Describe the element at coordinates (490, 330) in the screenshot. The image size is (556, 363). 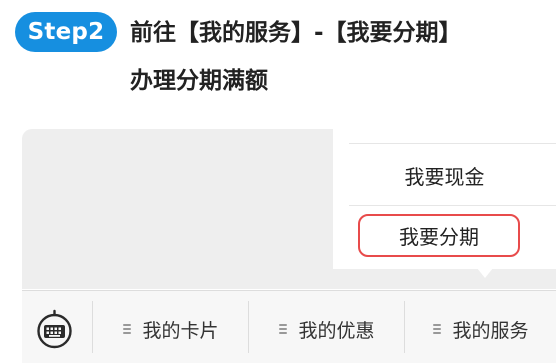
I see `tab-label: 我的服务` at that location.